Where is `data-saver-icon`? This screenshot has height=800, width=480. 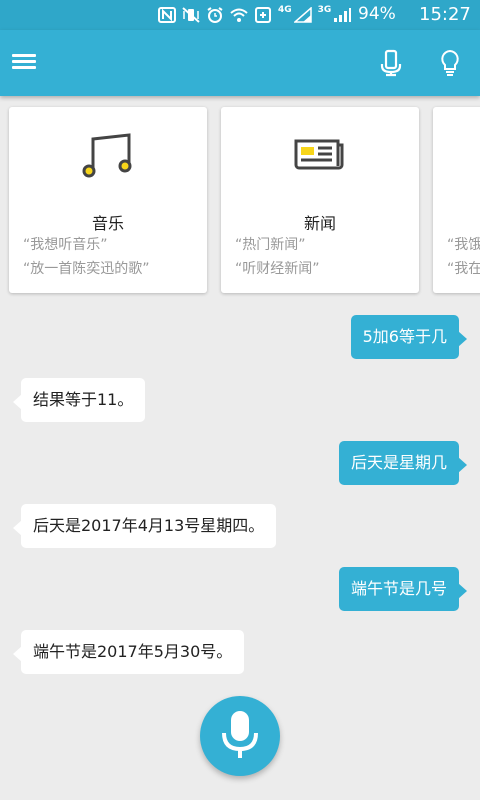
data-saver-icon is located at coordinates (263, 15).